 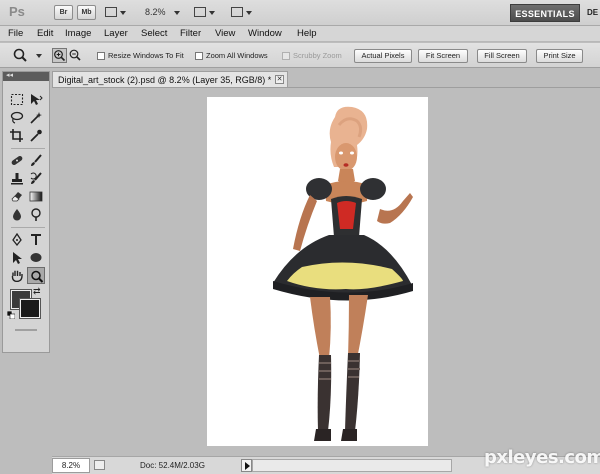 What do you see at coordinates (502, 56) in the screenshot?
I see `fill-screen-button: Fill Screen` at bounding box center [502, 56].